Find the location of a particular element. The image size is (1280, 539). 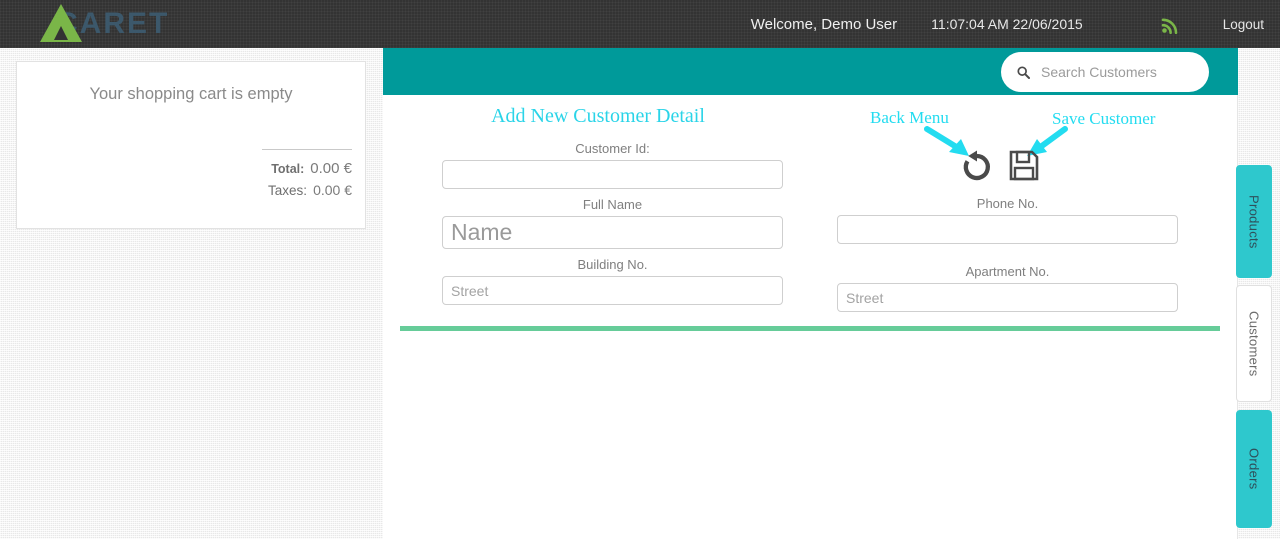

cart-taxes-label: Taxes: is located at coordinates (288, 190).